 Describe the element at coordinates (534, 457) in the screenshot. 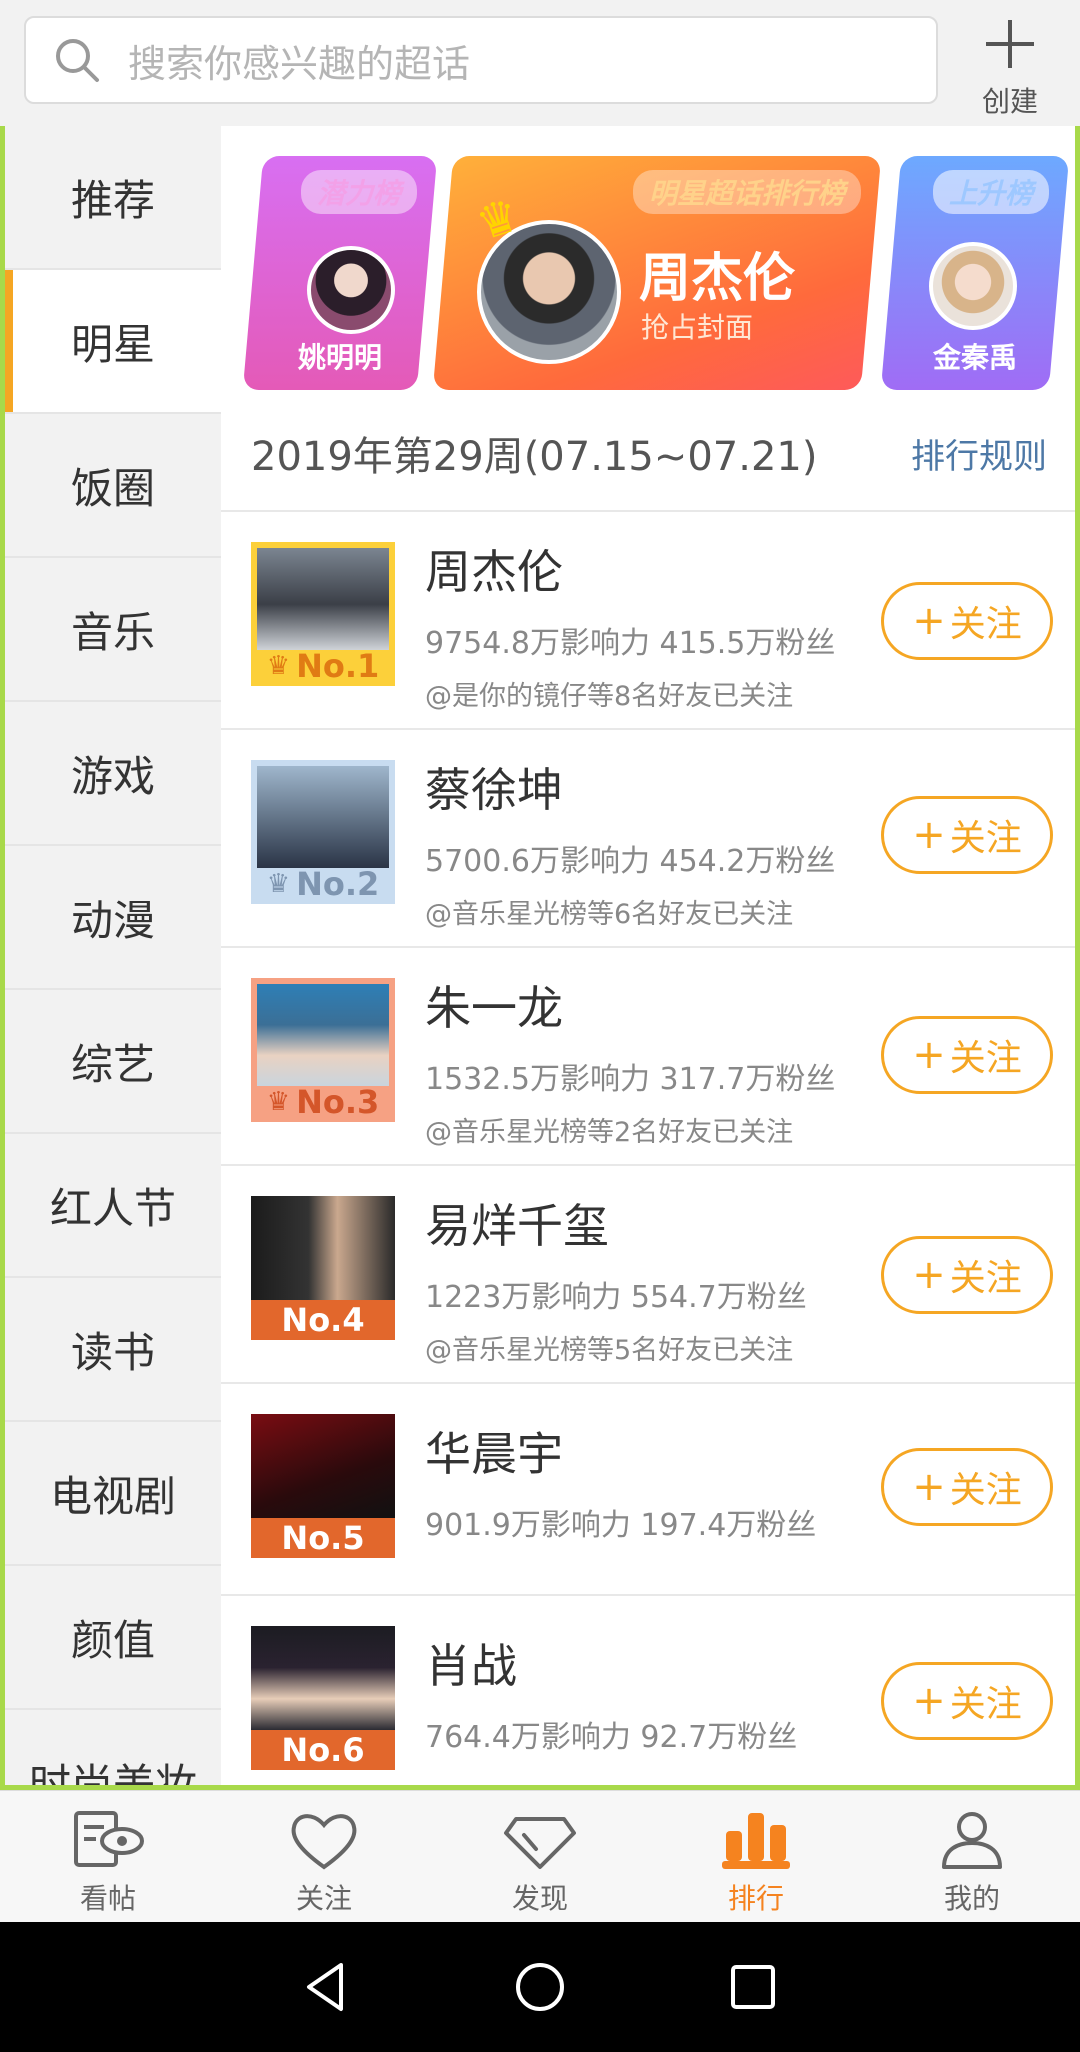

I see `week-label: 2019年第29周(07.15~07.21)` at that location.